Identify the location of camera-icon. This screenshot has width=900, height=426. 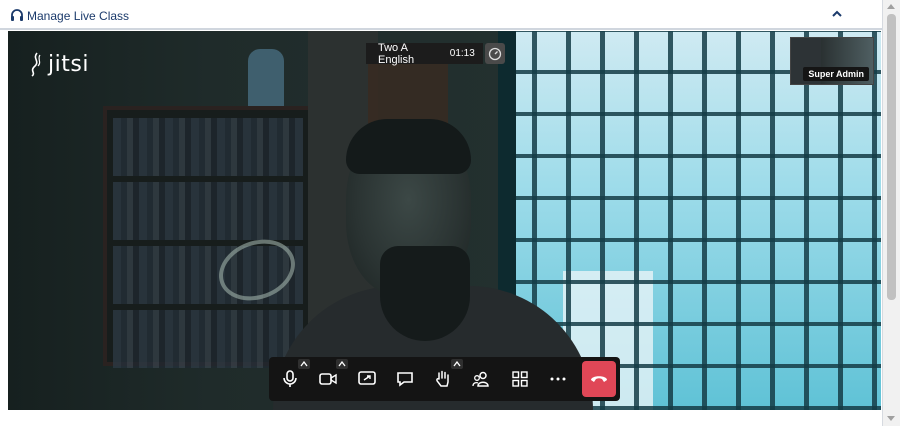
(328, 379).